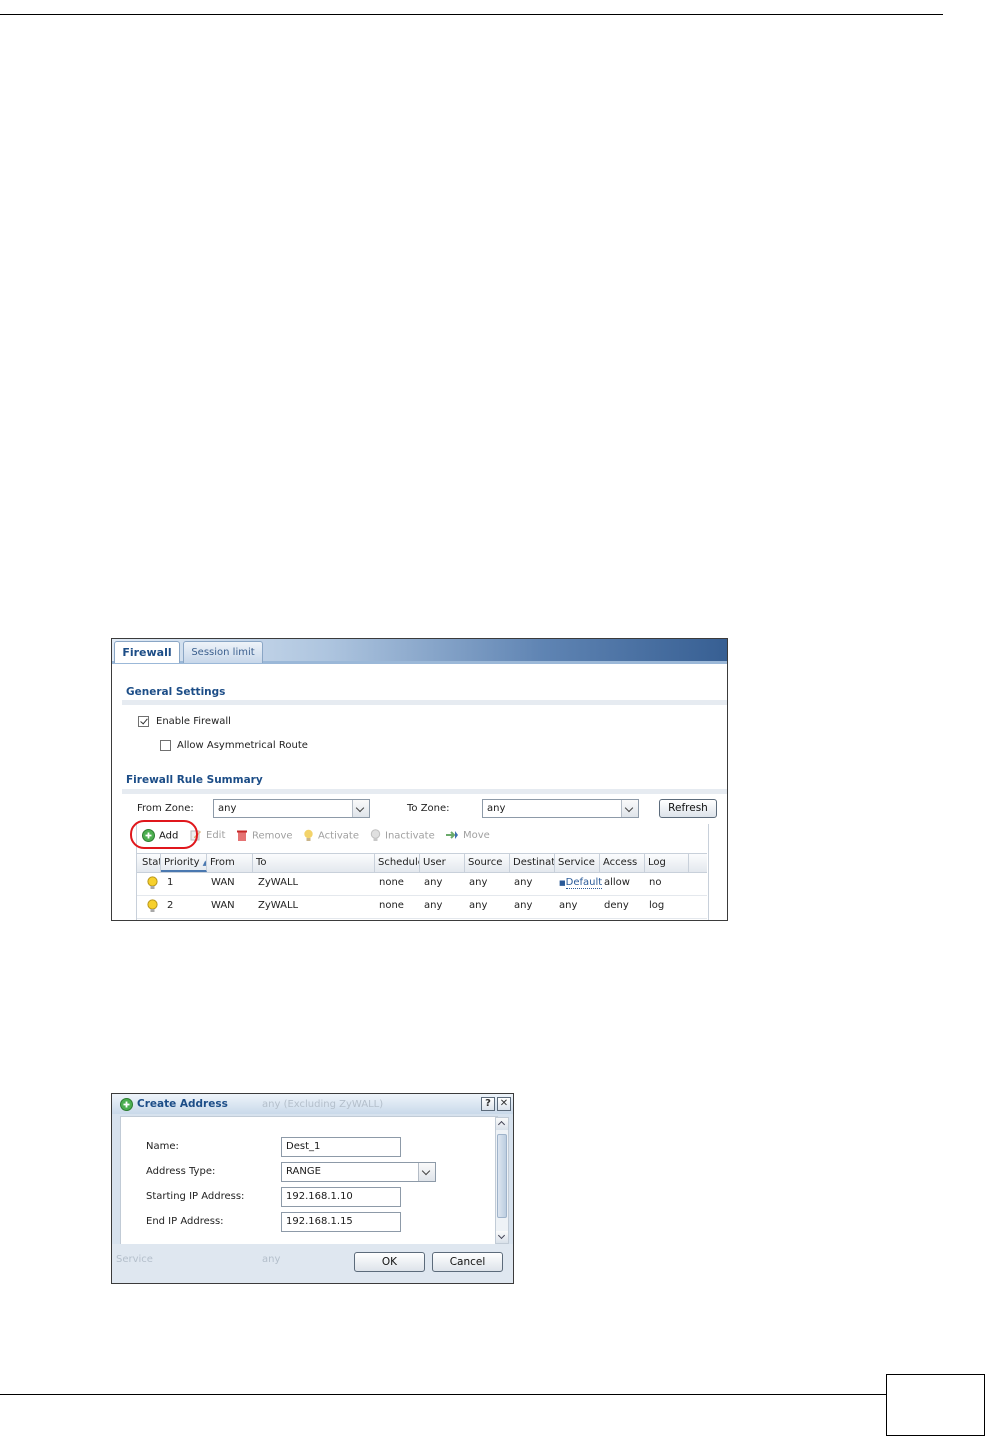 This screenshot has width=987, height=1438. I want to click on background-text: Service, so click(134, 1259).